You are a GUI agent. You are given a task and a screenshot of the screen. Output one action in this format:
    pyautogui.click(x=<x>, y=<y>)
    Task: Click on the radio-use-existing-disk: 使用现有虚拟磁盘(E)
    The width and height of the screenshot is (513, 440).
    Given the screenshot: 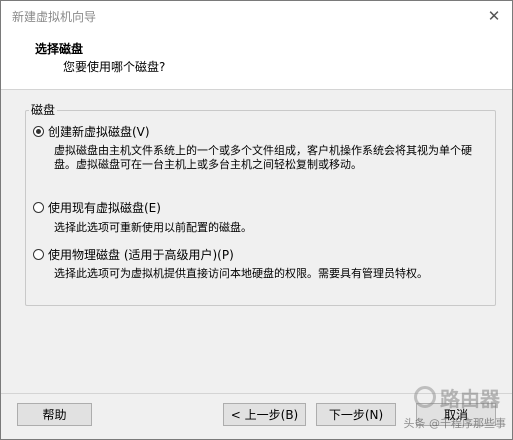 What is the action you would take?
    pyautogui.click(x=97, y=207)
    